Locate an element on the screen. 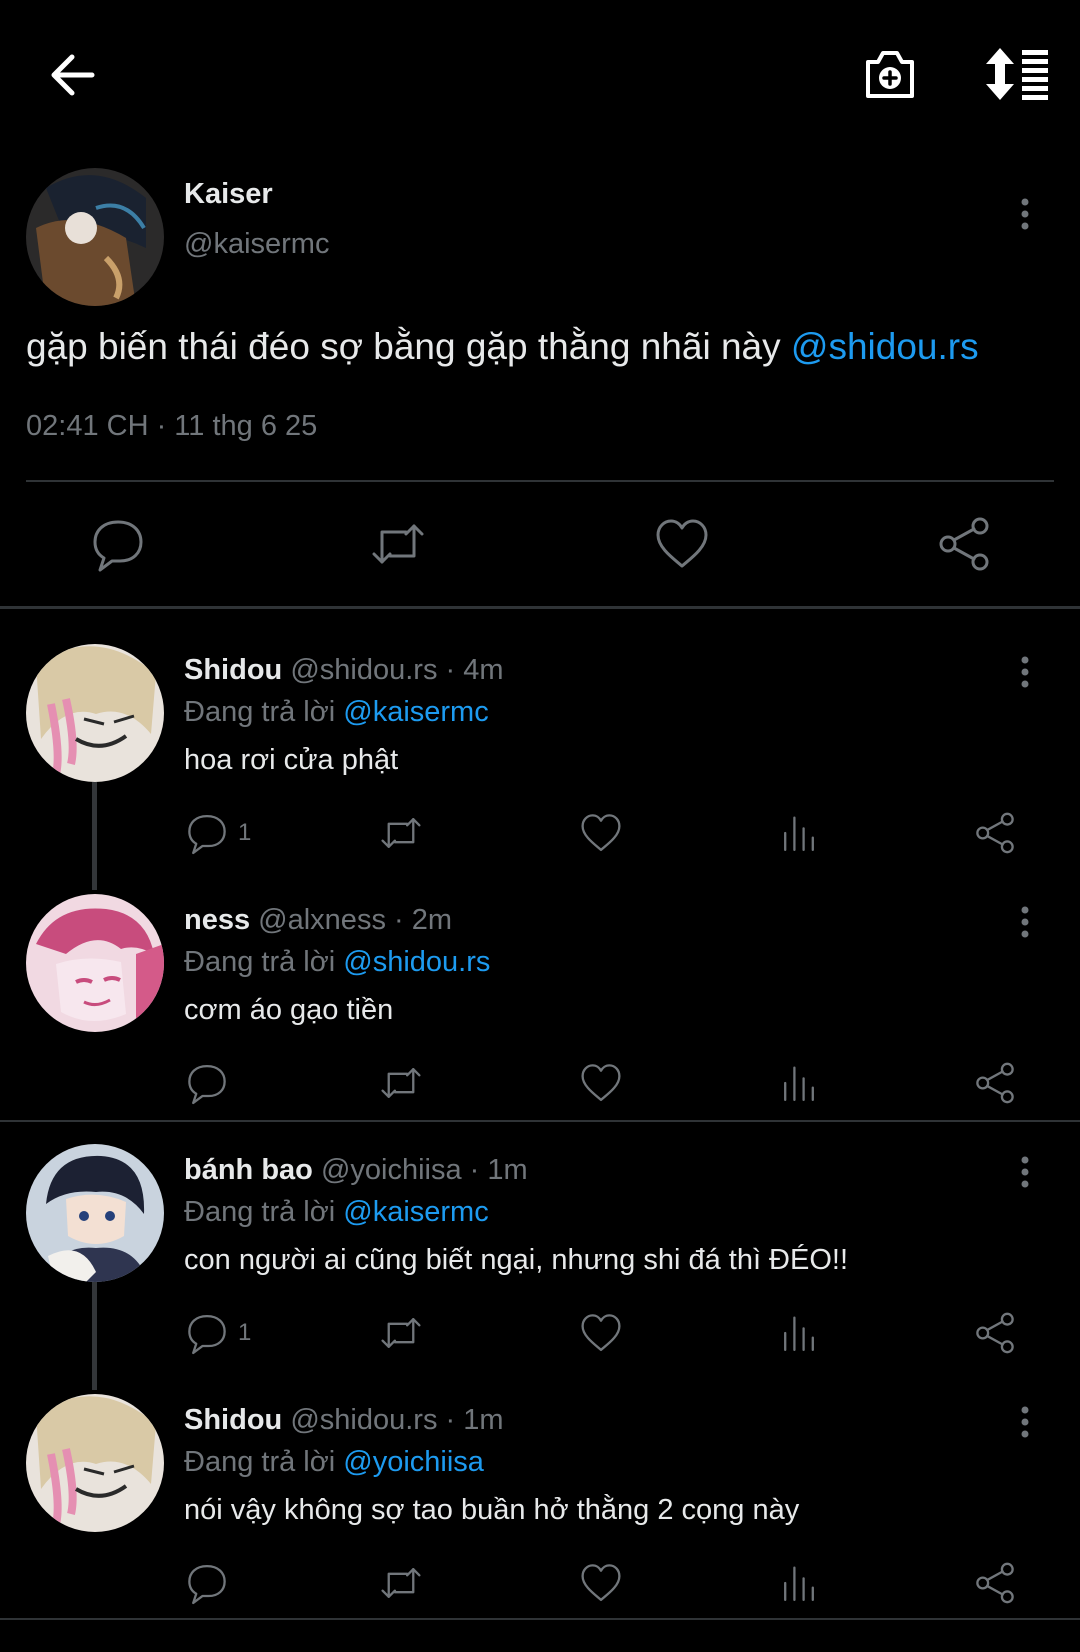 The width and height of the screenshot is (1080, 1652). avatar-kaiser is located at coordinates (95, 237).